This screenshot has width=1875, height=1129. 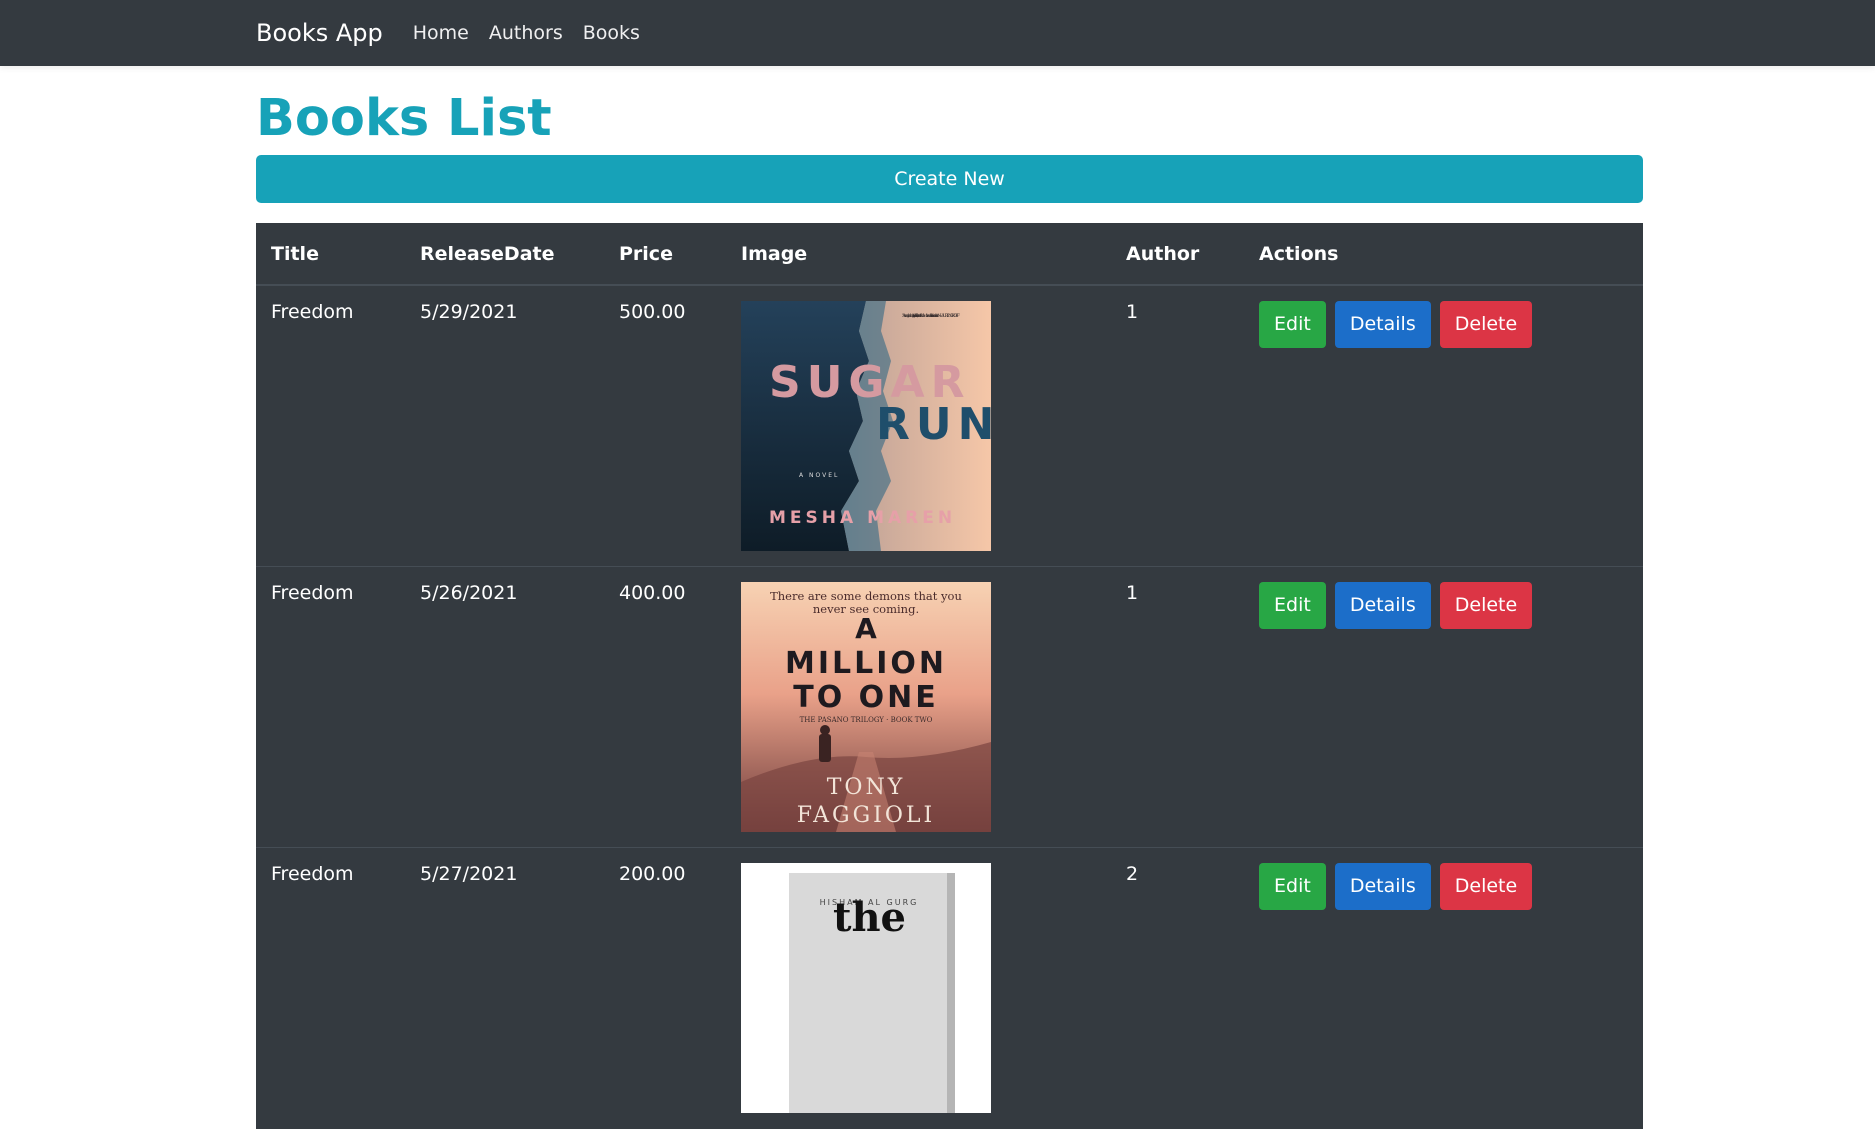 What do you see at coordinates (866, 815) in the screenshot?
I see `cover-author-2: FAGGIOLI` at bounding box center [866, 815].